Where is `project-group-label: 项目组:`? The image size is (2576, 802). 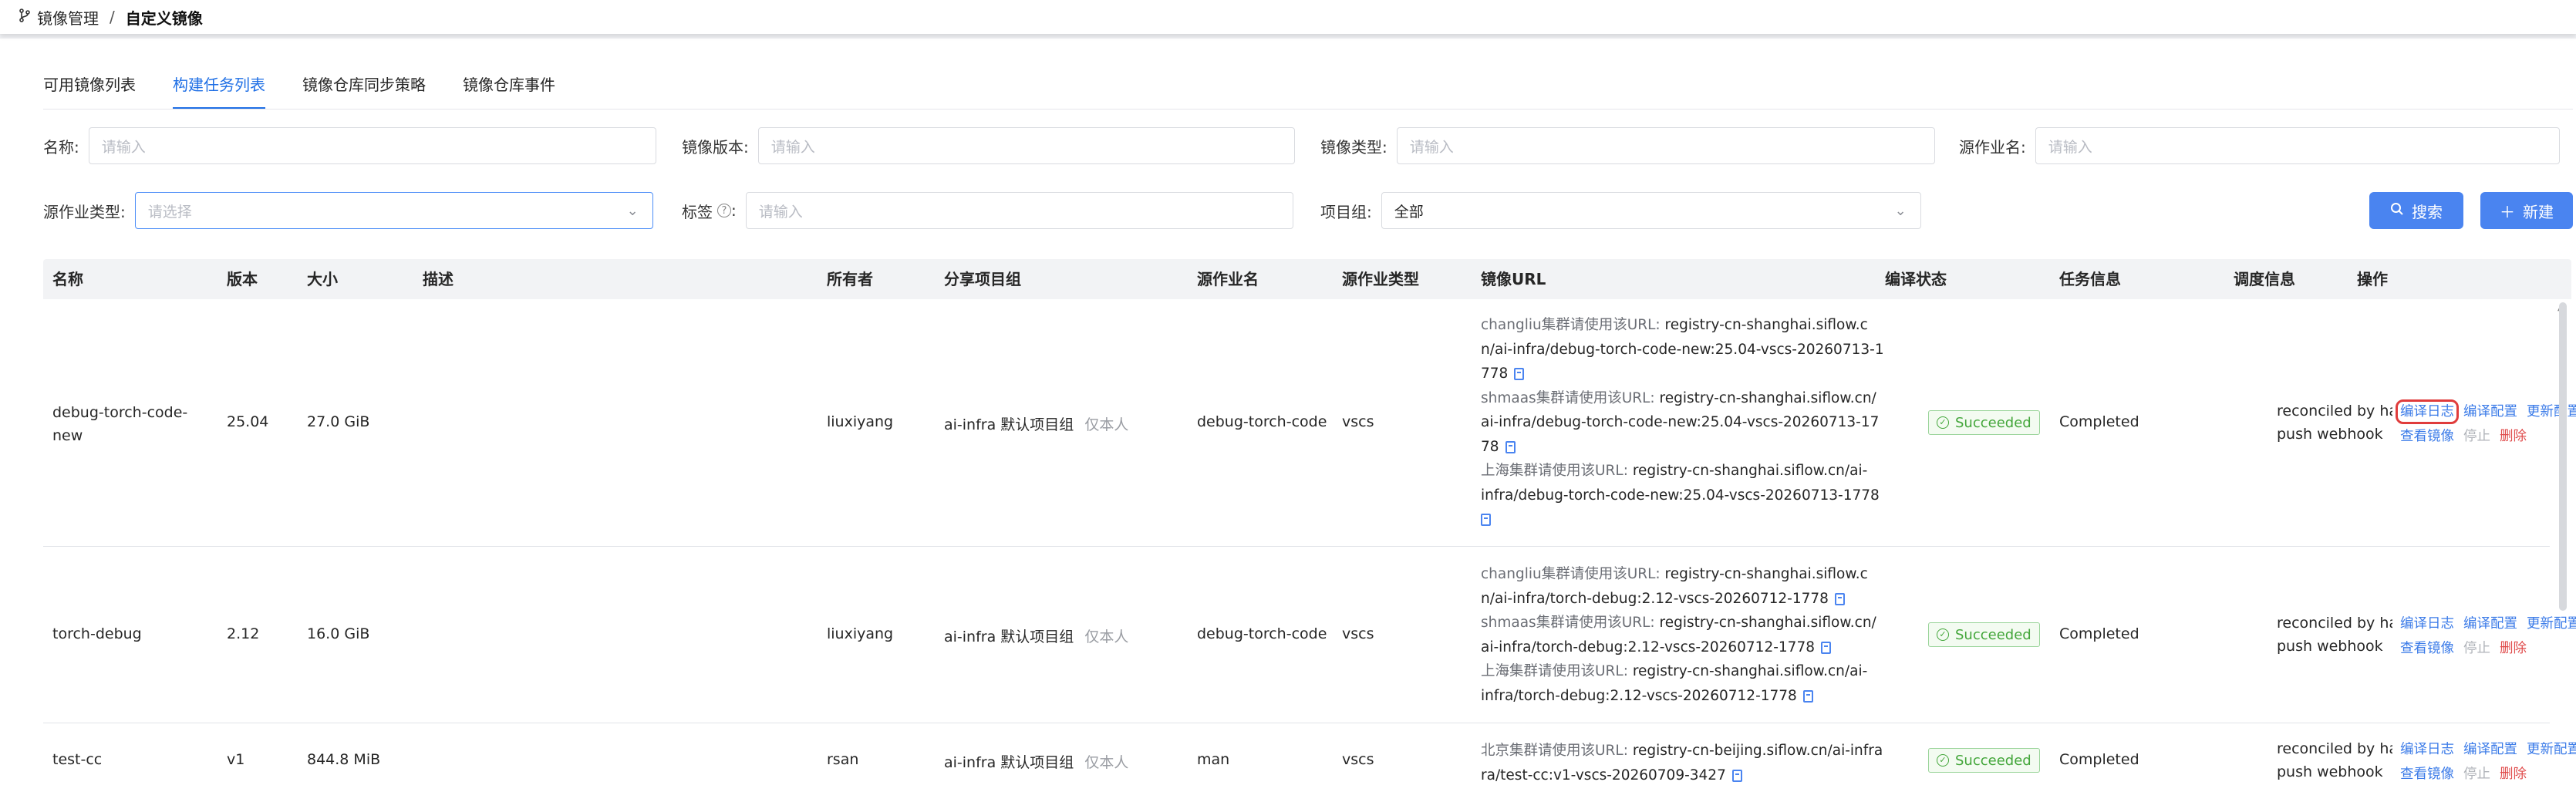 project-group-label: 项目组: is located at coordinates (1346, 211).